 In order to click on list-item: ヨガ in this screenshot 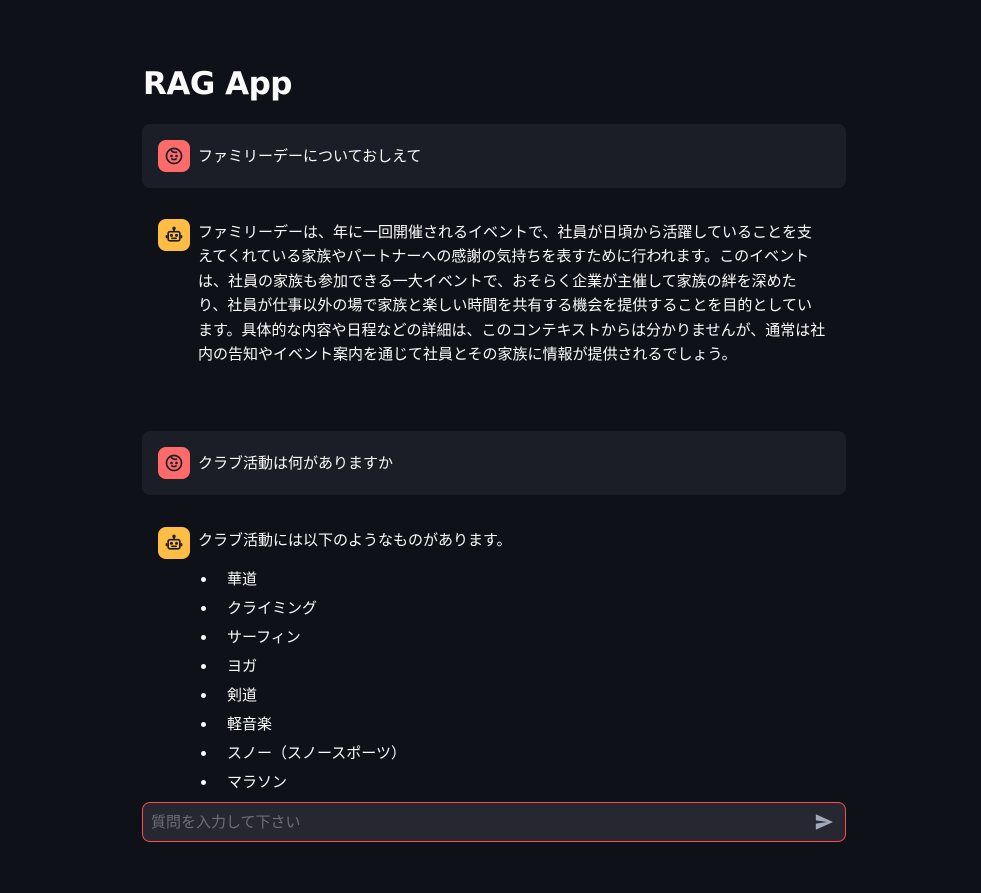, I will do `click(302, 666)`.